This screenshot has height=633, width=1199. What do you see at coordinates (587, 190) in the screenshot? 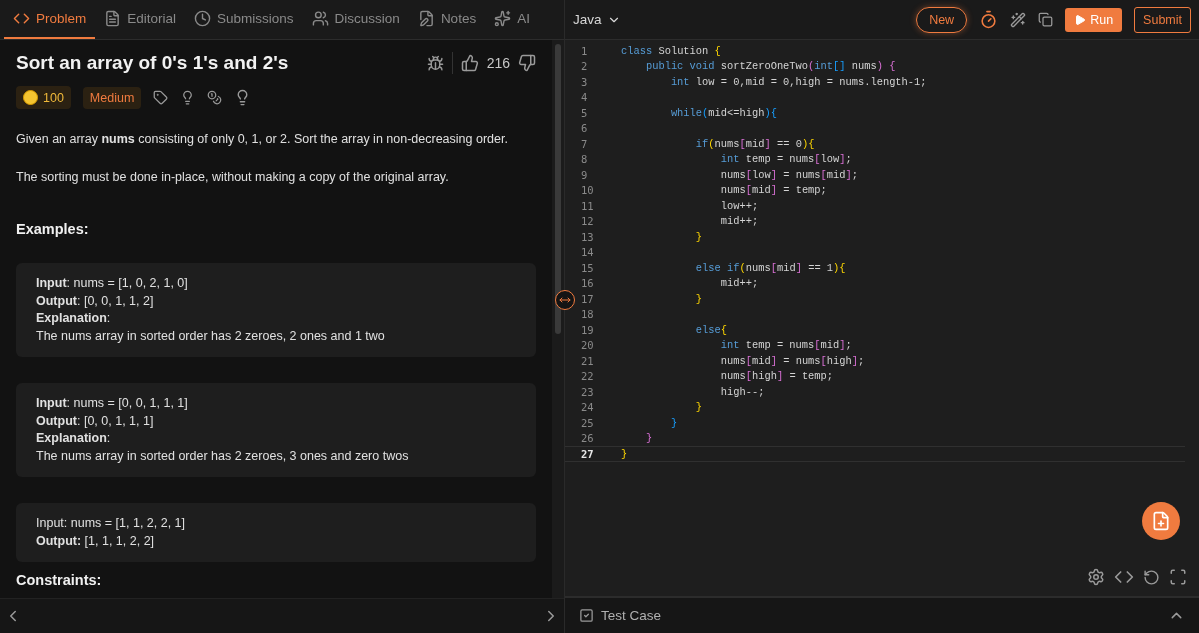
I see `line-number: 10` at bounding box center [587, 190].